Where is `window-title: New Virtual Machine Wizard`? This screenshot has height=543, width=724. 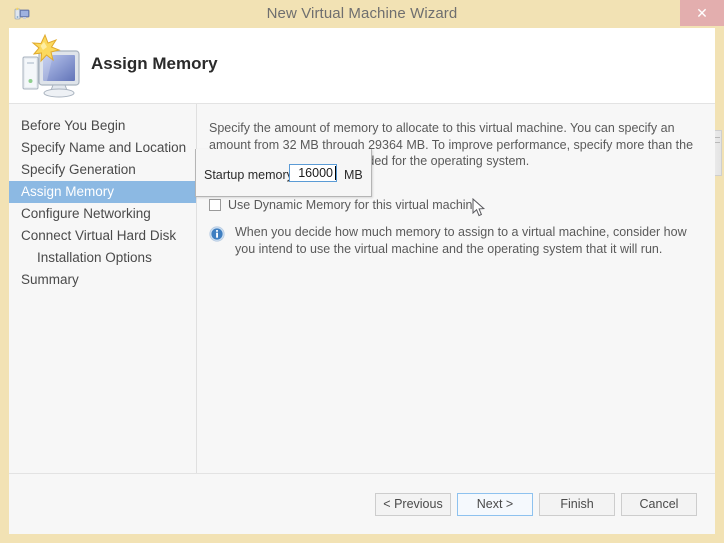 window-title: New Virtual Machine Wizard is located at coordinates (362, 13).